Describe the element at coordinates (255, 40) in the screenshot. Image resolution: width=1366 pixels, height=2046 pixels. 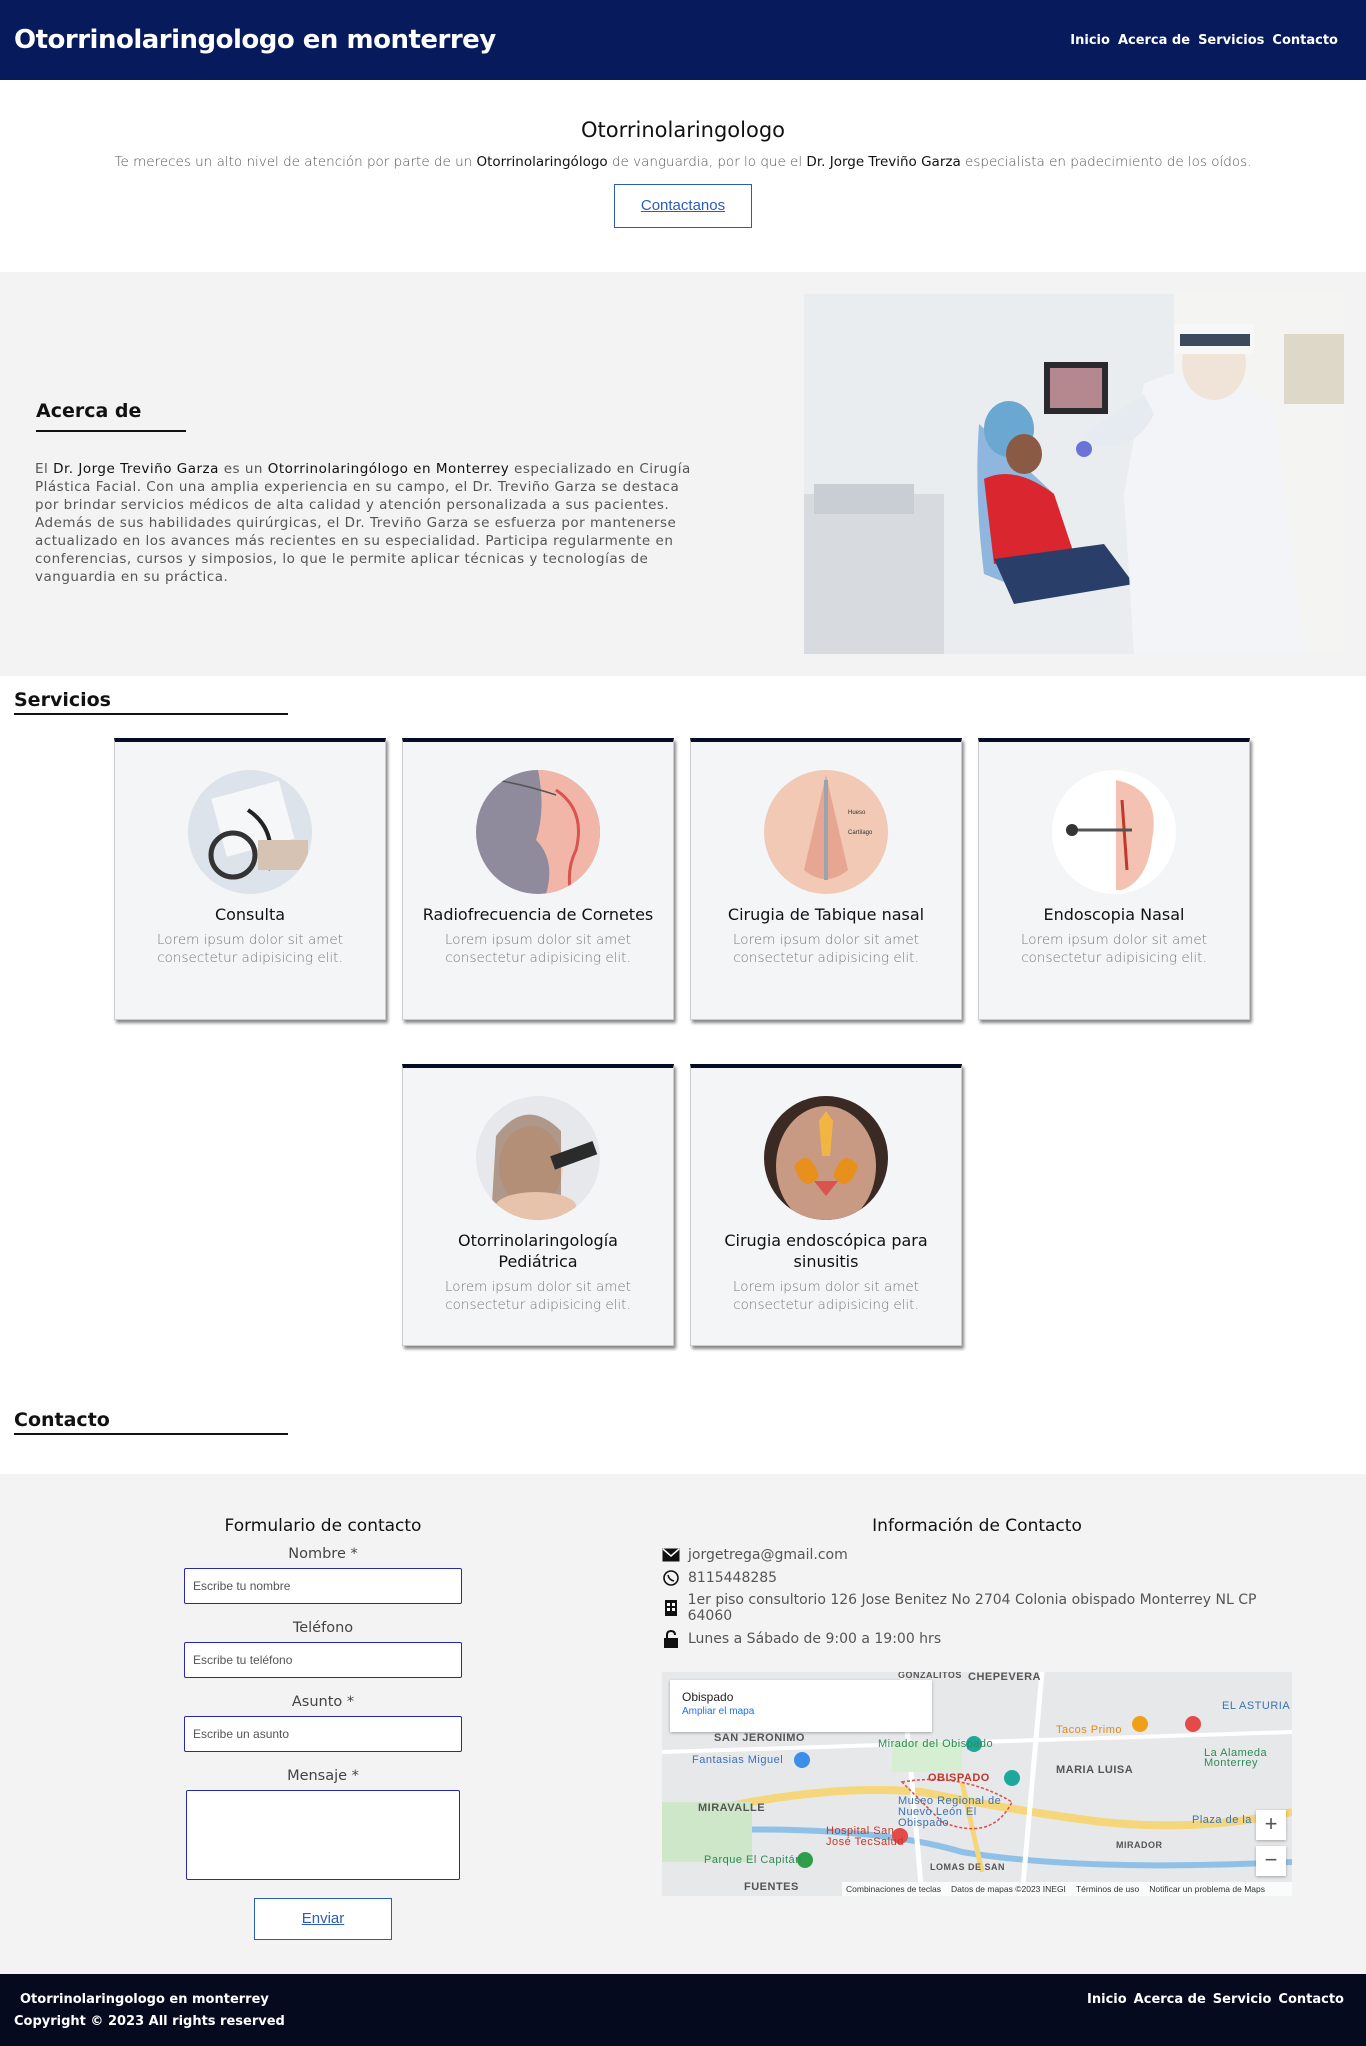
I see `site-brand: Otorrinolaringologo en monterrey` at that location.